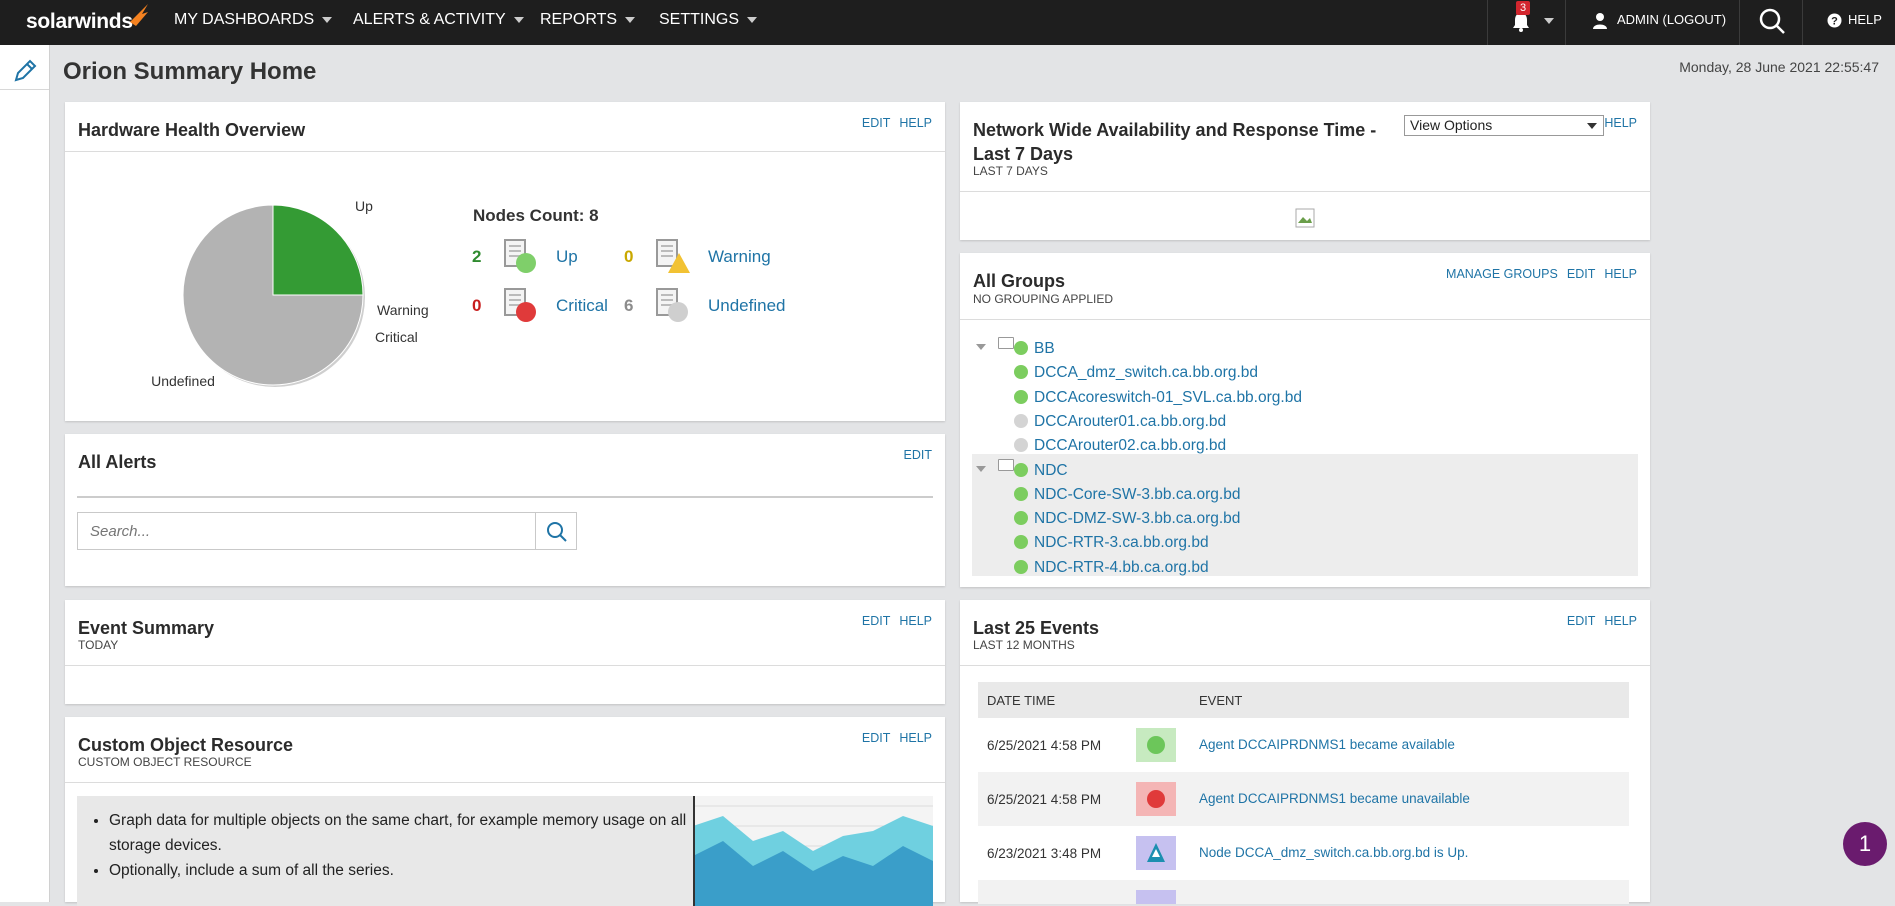 This screenshot has width=1895, height=906. What do you see at coordinates (1334, 798) in the screenshot?
I see `event-link: Agent DCCAIPRDNMS1 became unavailable` at bounding box center [1334, 798].